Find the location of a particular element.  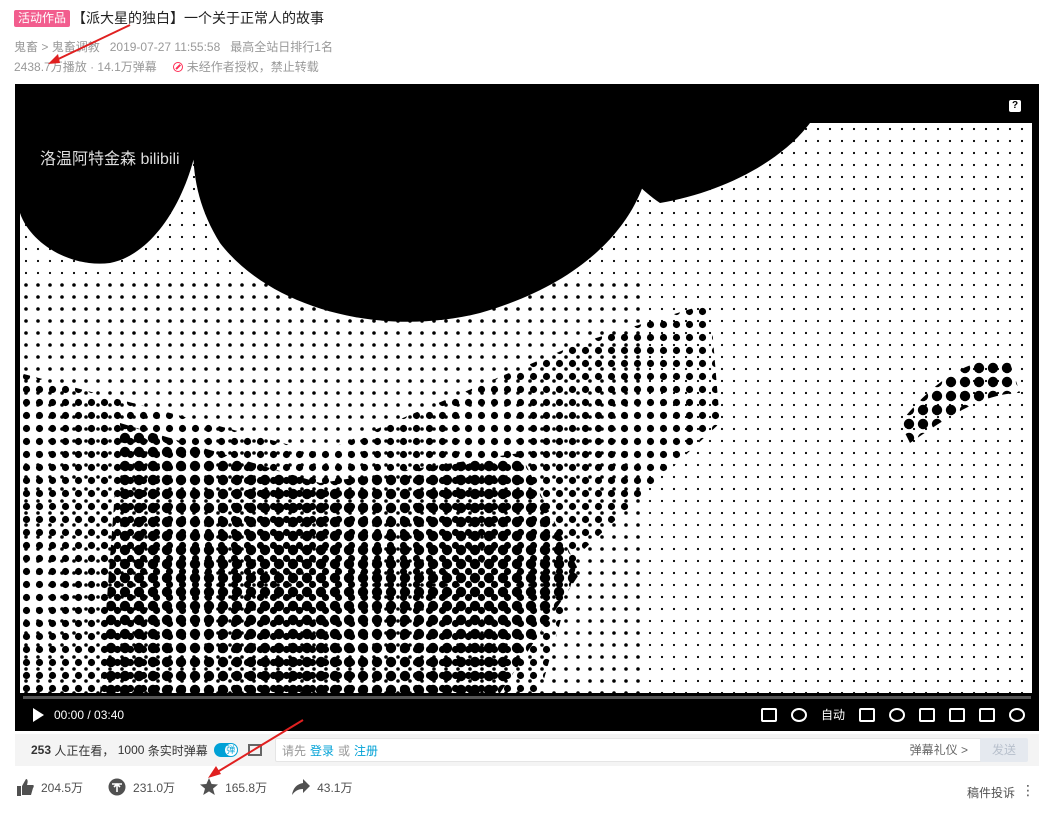

tv-icon is located at coordinates (768, 714).